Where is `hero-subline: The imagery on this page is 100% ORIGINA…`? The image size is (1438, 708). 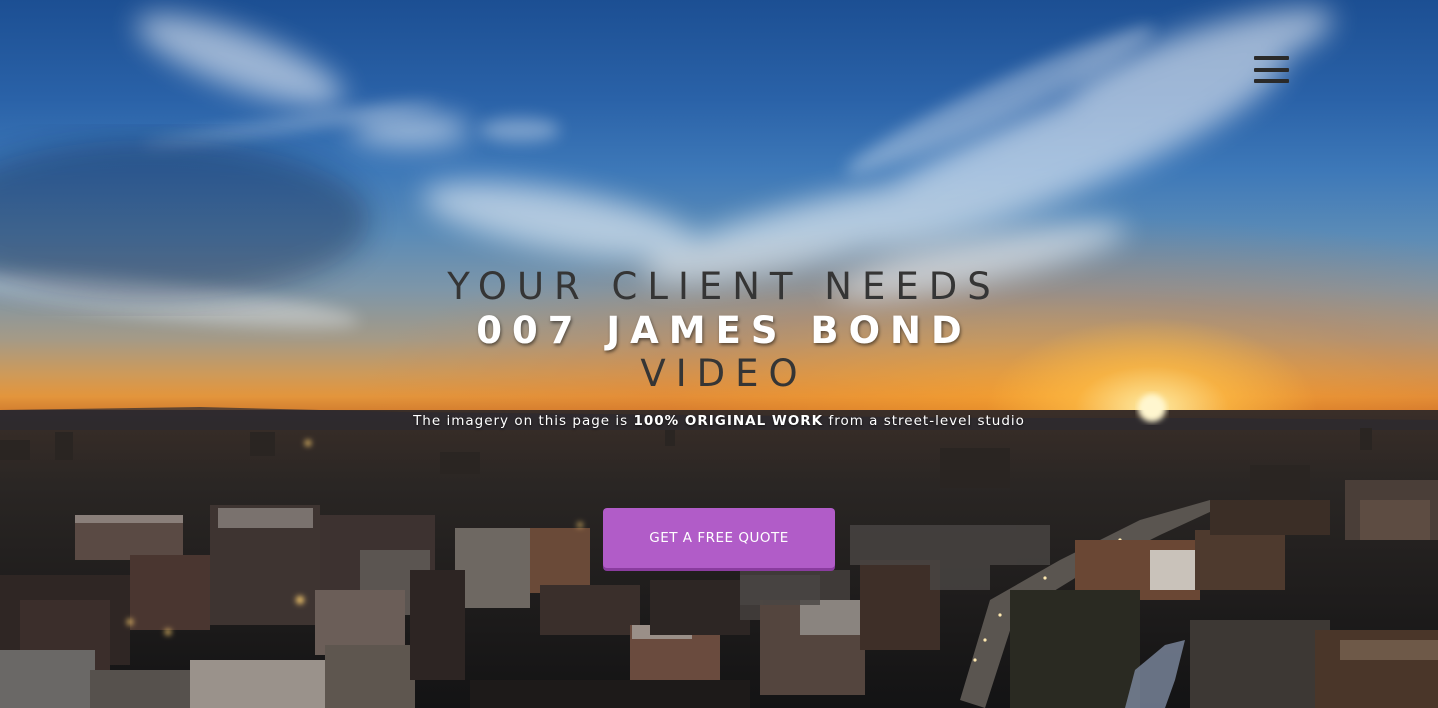 hero-subline: The imagery on this page is 100% ORIGINA… is located at coordinates (719, 421).